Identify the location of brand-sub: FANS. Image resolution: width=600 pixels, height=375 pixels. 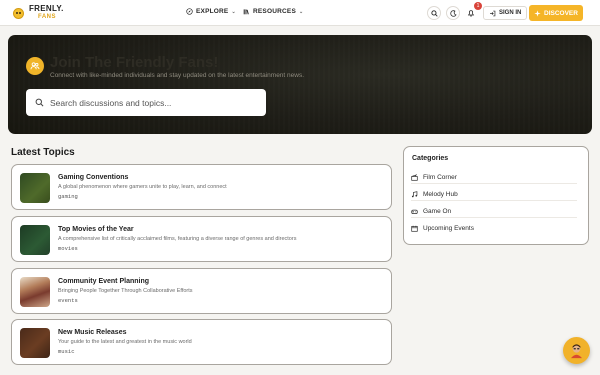
(47, 17).